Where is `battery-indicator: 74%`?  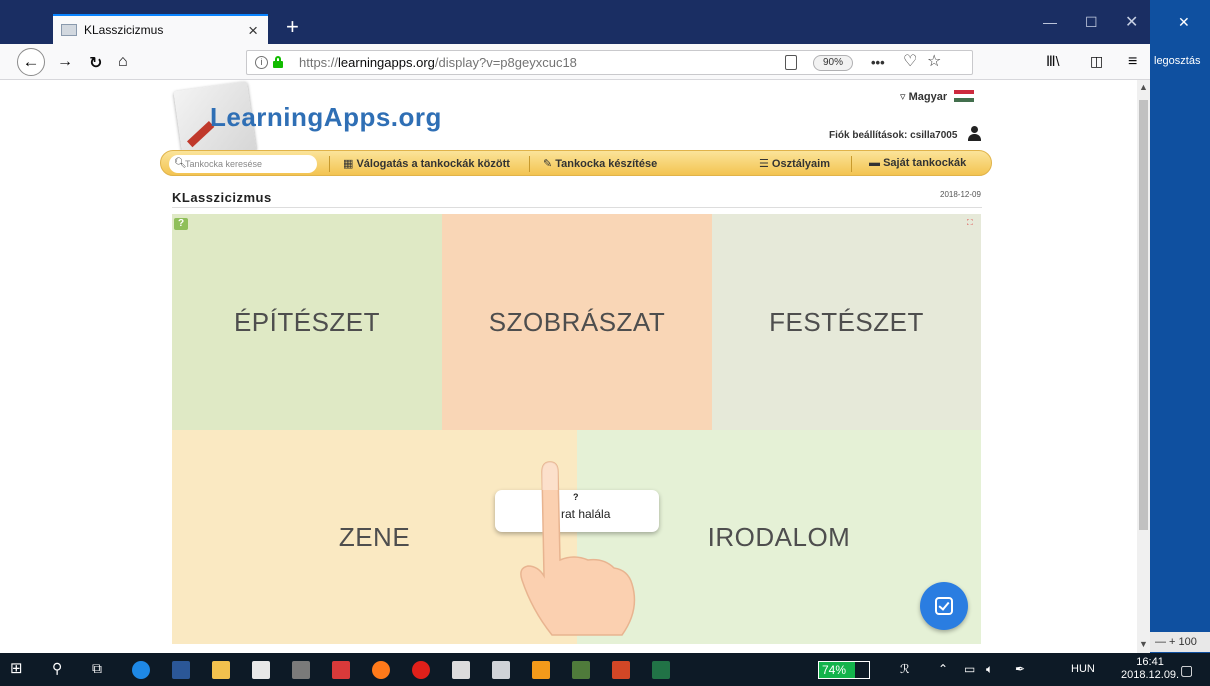
battery-indicator: 74% is located at coordinates (844, 670).